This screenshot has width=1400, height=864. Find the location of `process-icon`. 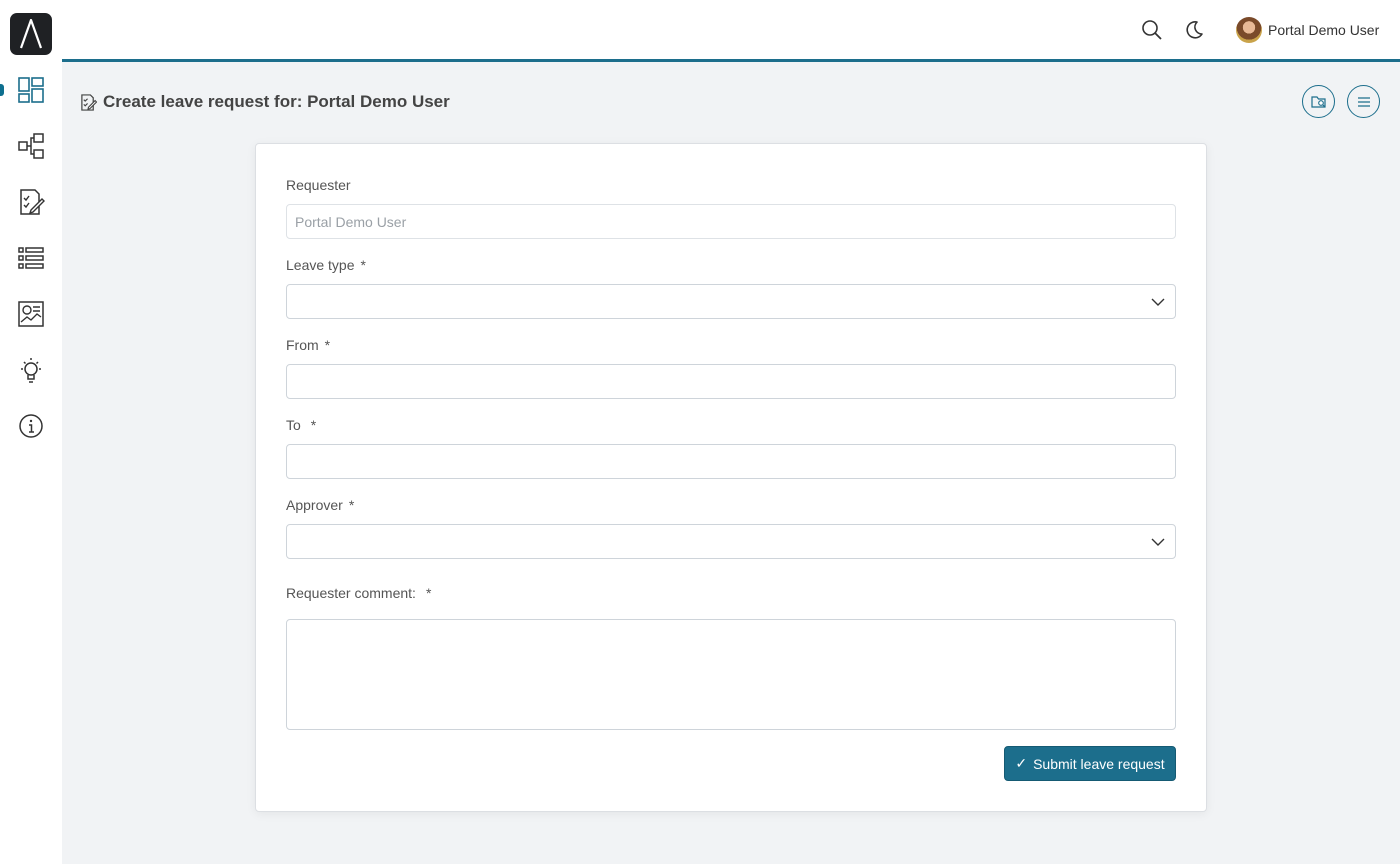

process-icon is located at coordinates (31, 146).